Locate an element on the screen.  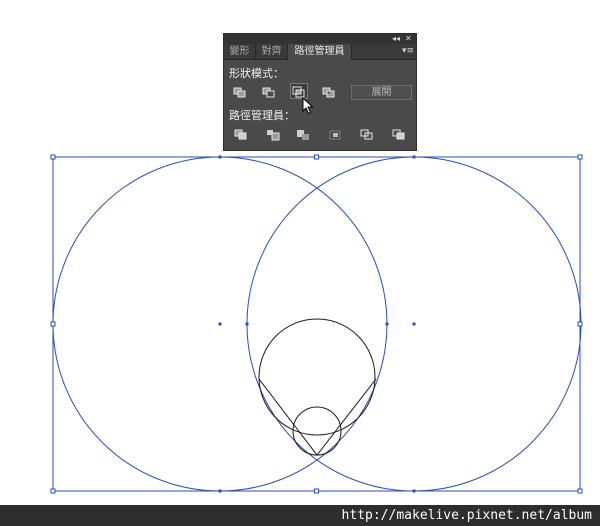
watermark-bar: http://makelive.pixnet.net/album is located at coordinates (300, 515).